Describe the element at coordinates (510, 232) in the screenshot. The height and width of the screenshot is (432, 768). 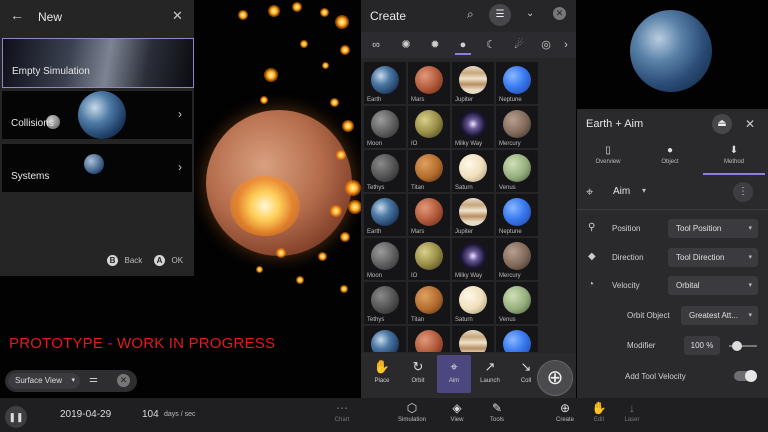
I see `body-name: Neptune` at that location.